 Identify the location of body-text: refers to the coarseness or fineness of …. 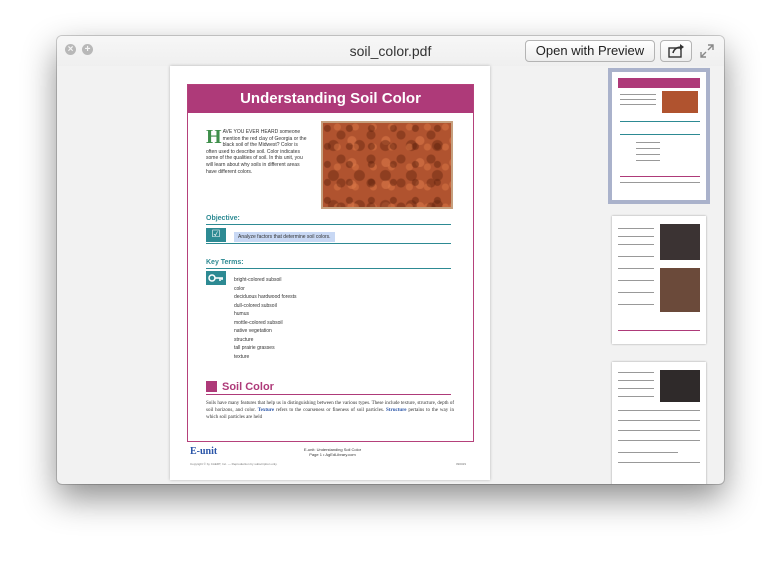
(330, 410).